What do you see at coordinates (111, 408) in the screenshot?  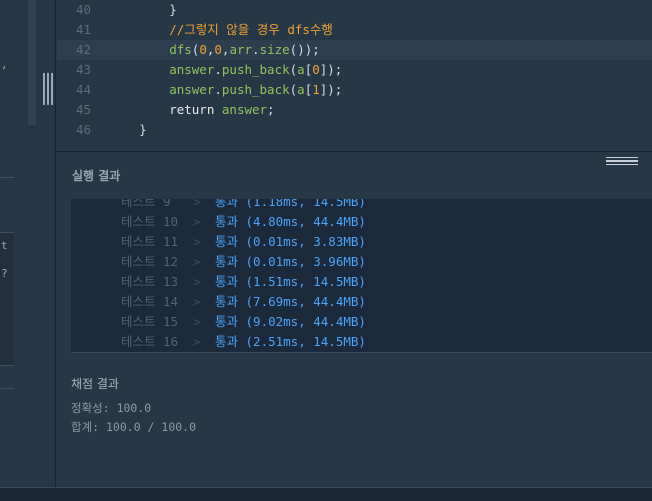 I see `accuracy-score: 정확성: 100.0` at bounding box center [111, 408].